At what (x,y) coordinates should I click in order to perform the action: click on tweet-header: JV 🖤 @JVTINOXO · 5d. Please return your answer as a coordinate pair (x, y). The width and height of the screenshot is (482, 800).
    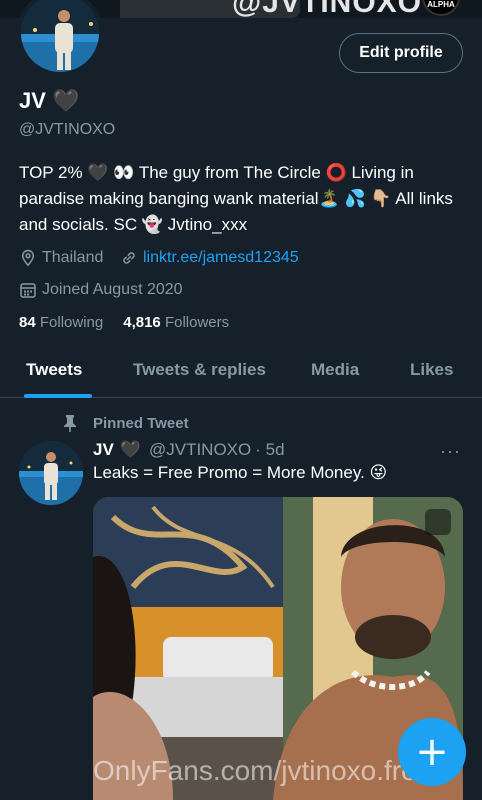
    Looking at the image, I should click on (189, 450).